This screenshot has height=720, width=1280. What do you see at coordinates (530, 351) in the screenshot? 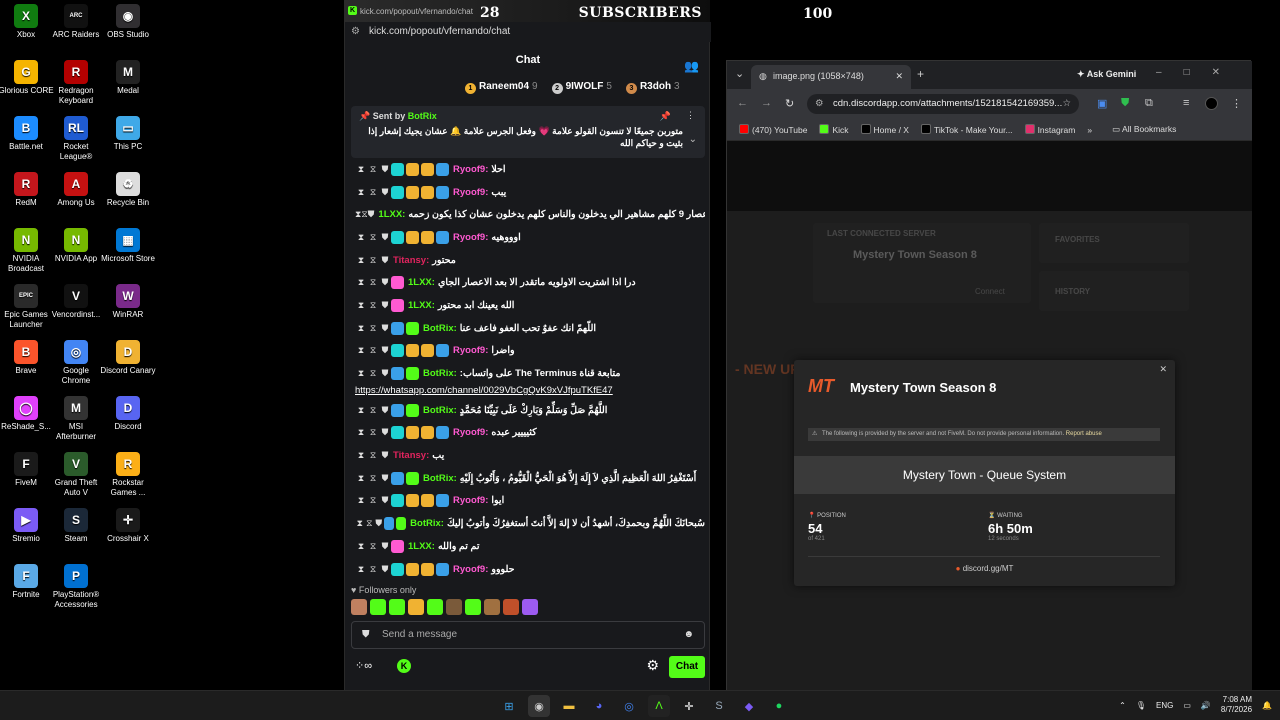
I see `chat-message: ⧗ ⧖ ⛊ Ryoof9: واضرا` at bounding box center [530, 351].